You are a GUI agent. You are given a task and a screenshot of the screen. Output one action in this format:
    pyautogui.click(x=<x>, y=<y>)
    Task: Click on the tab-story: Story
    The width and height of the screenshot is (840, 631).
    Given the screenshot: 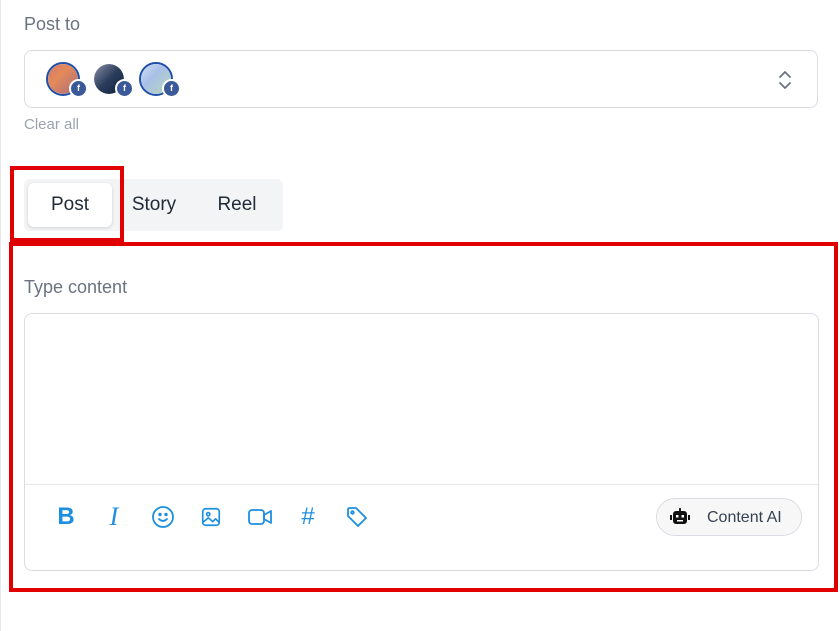 What is the action you would take?
    pyautogui.click(x=154, y=205)
    